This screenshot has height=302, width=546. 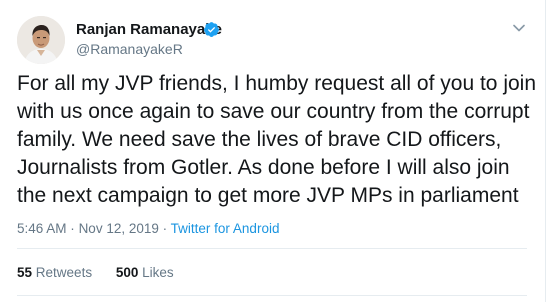 I want to click on author-handle: @RamanayakeR, so click(x=129, y=49).